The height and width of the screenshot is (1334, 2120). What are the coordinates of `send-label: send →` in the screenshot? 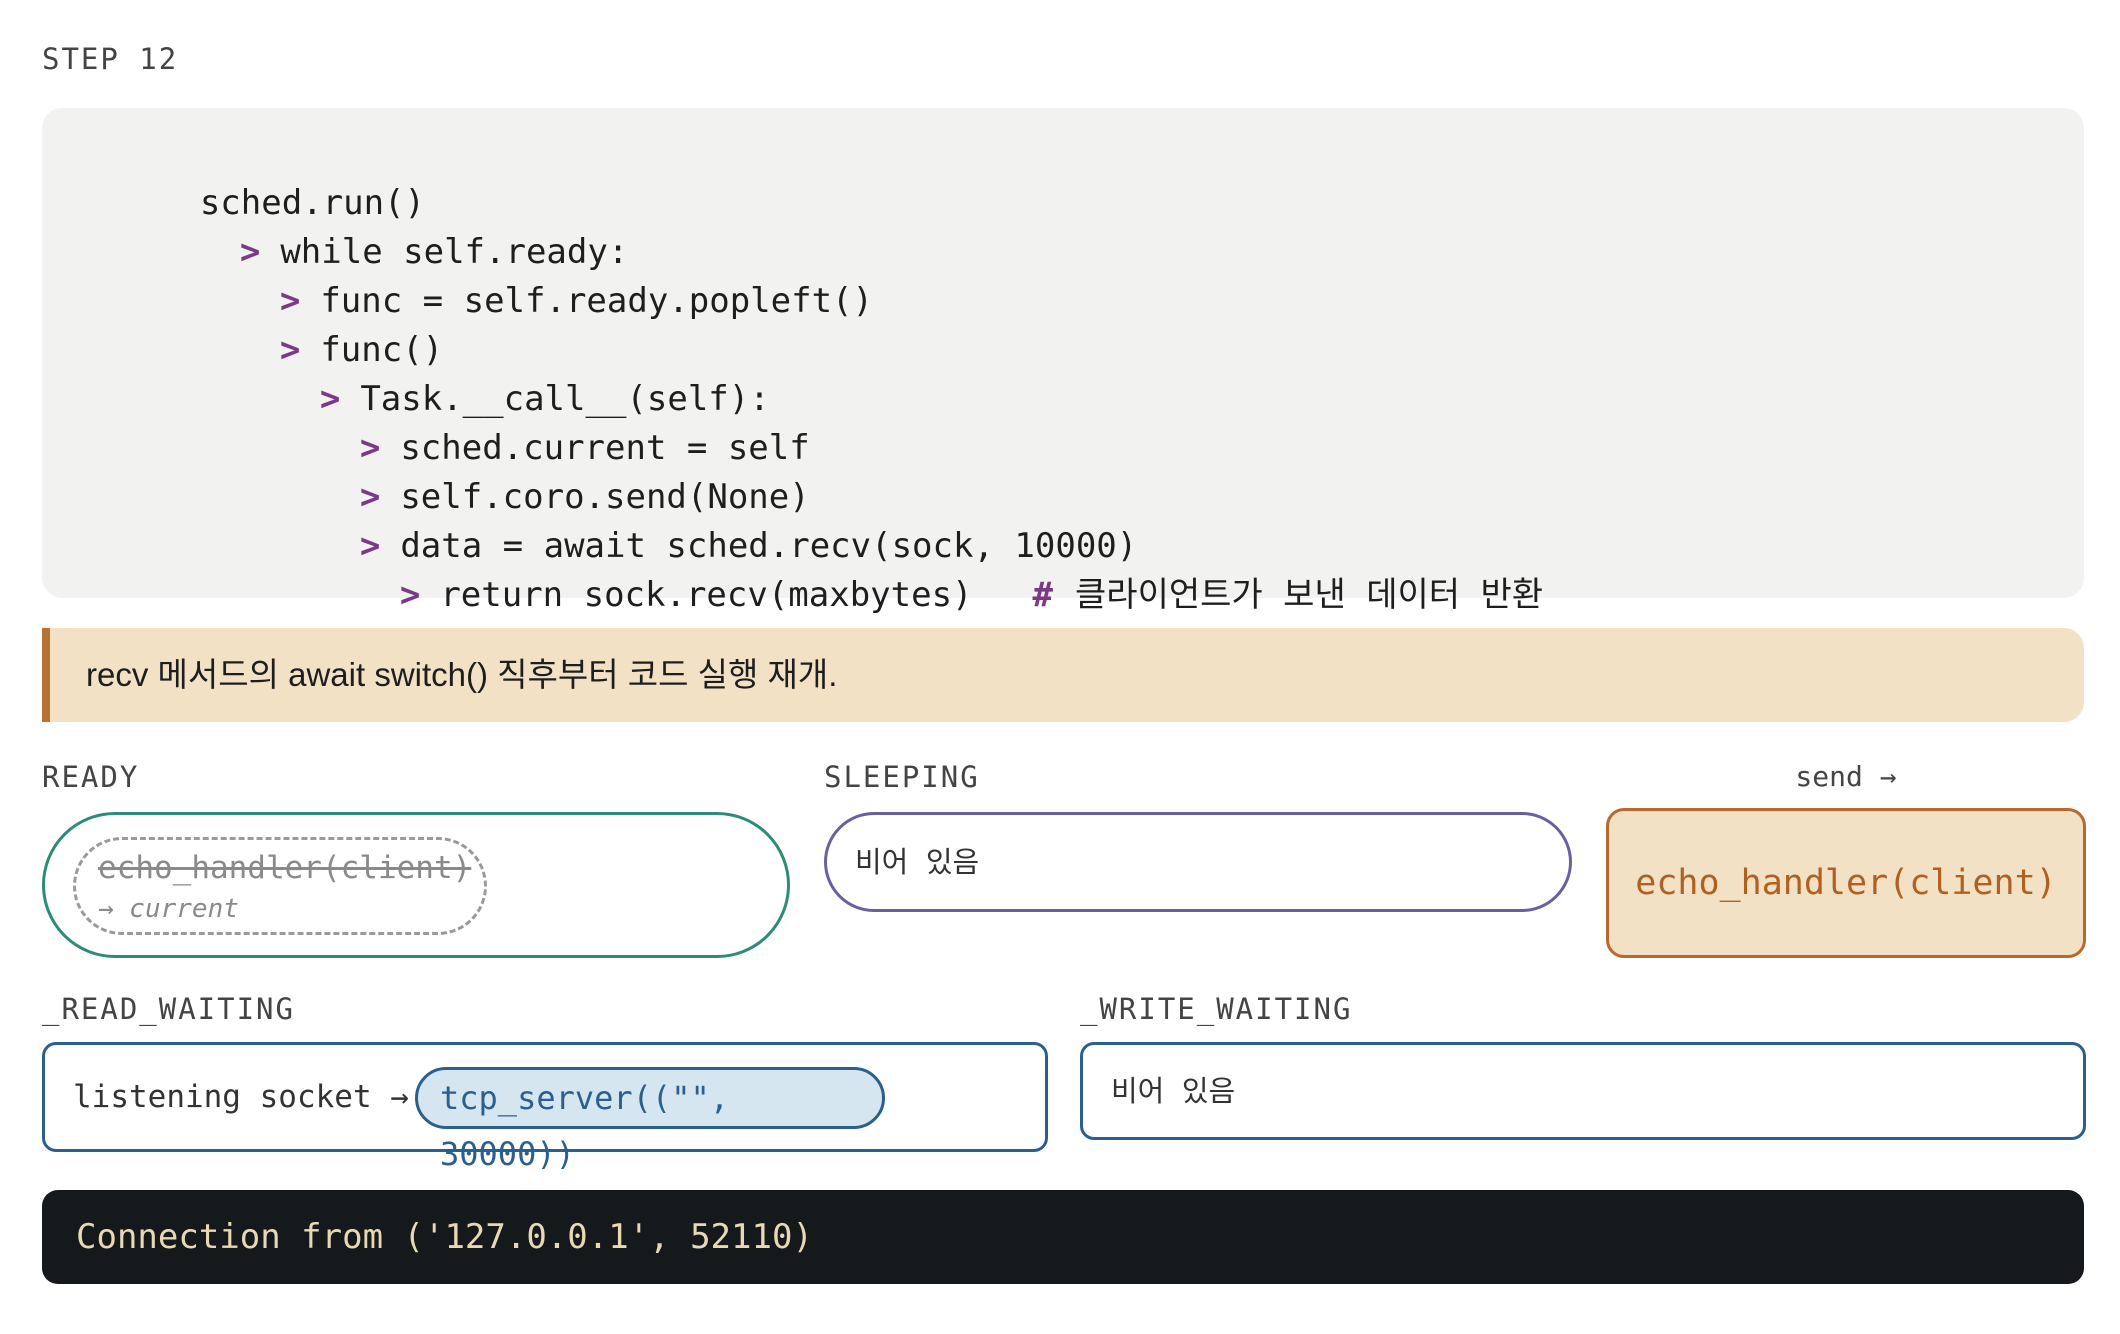 It's located at (1846, 776).